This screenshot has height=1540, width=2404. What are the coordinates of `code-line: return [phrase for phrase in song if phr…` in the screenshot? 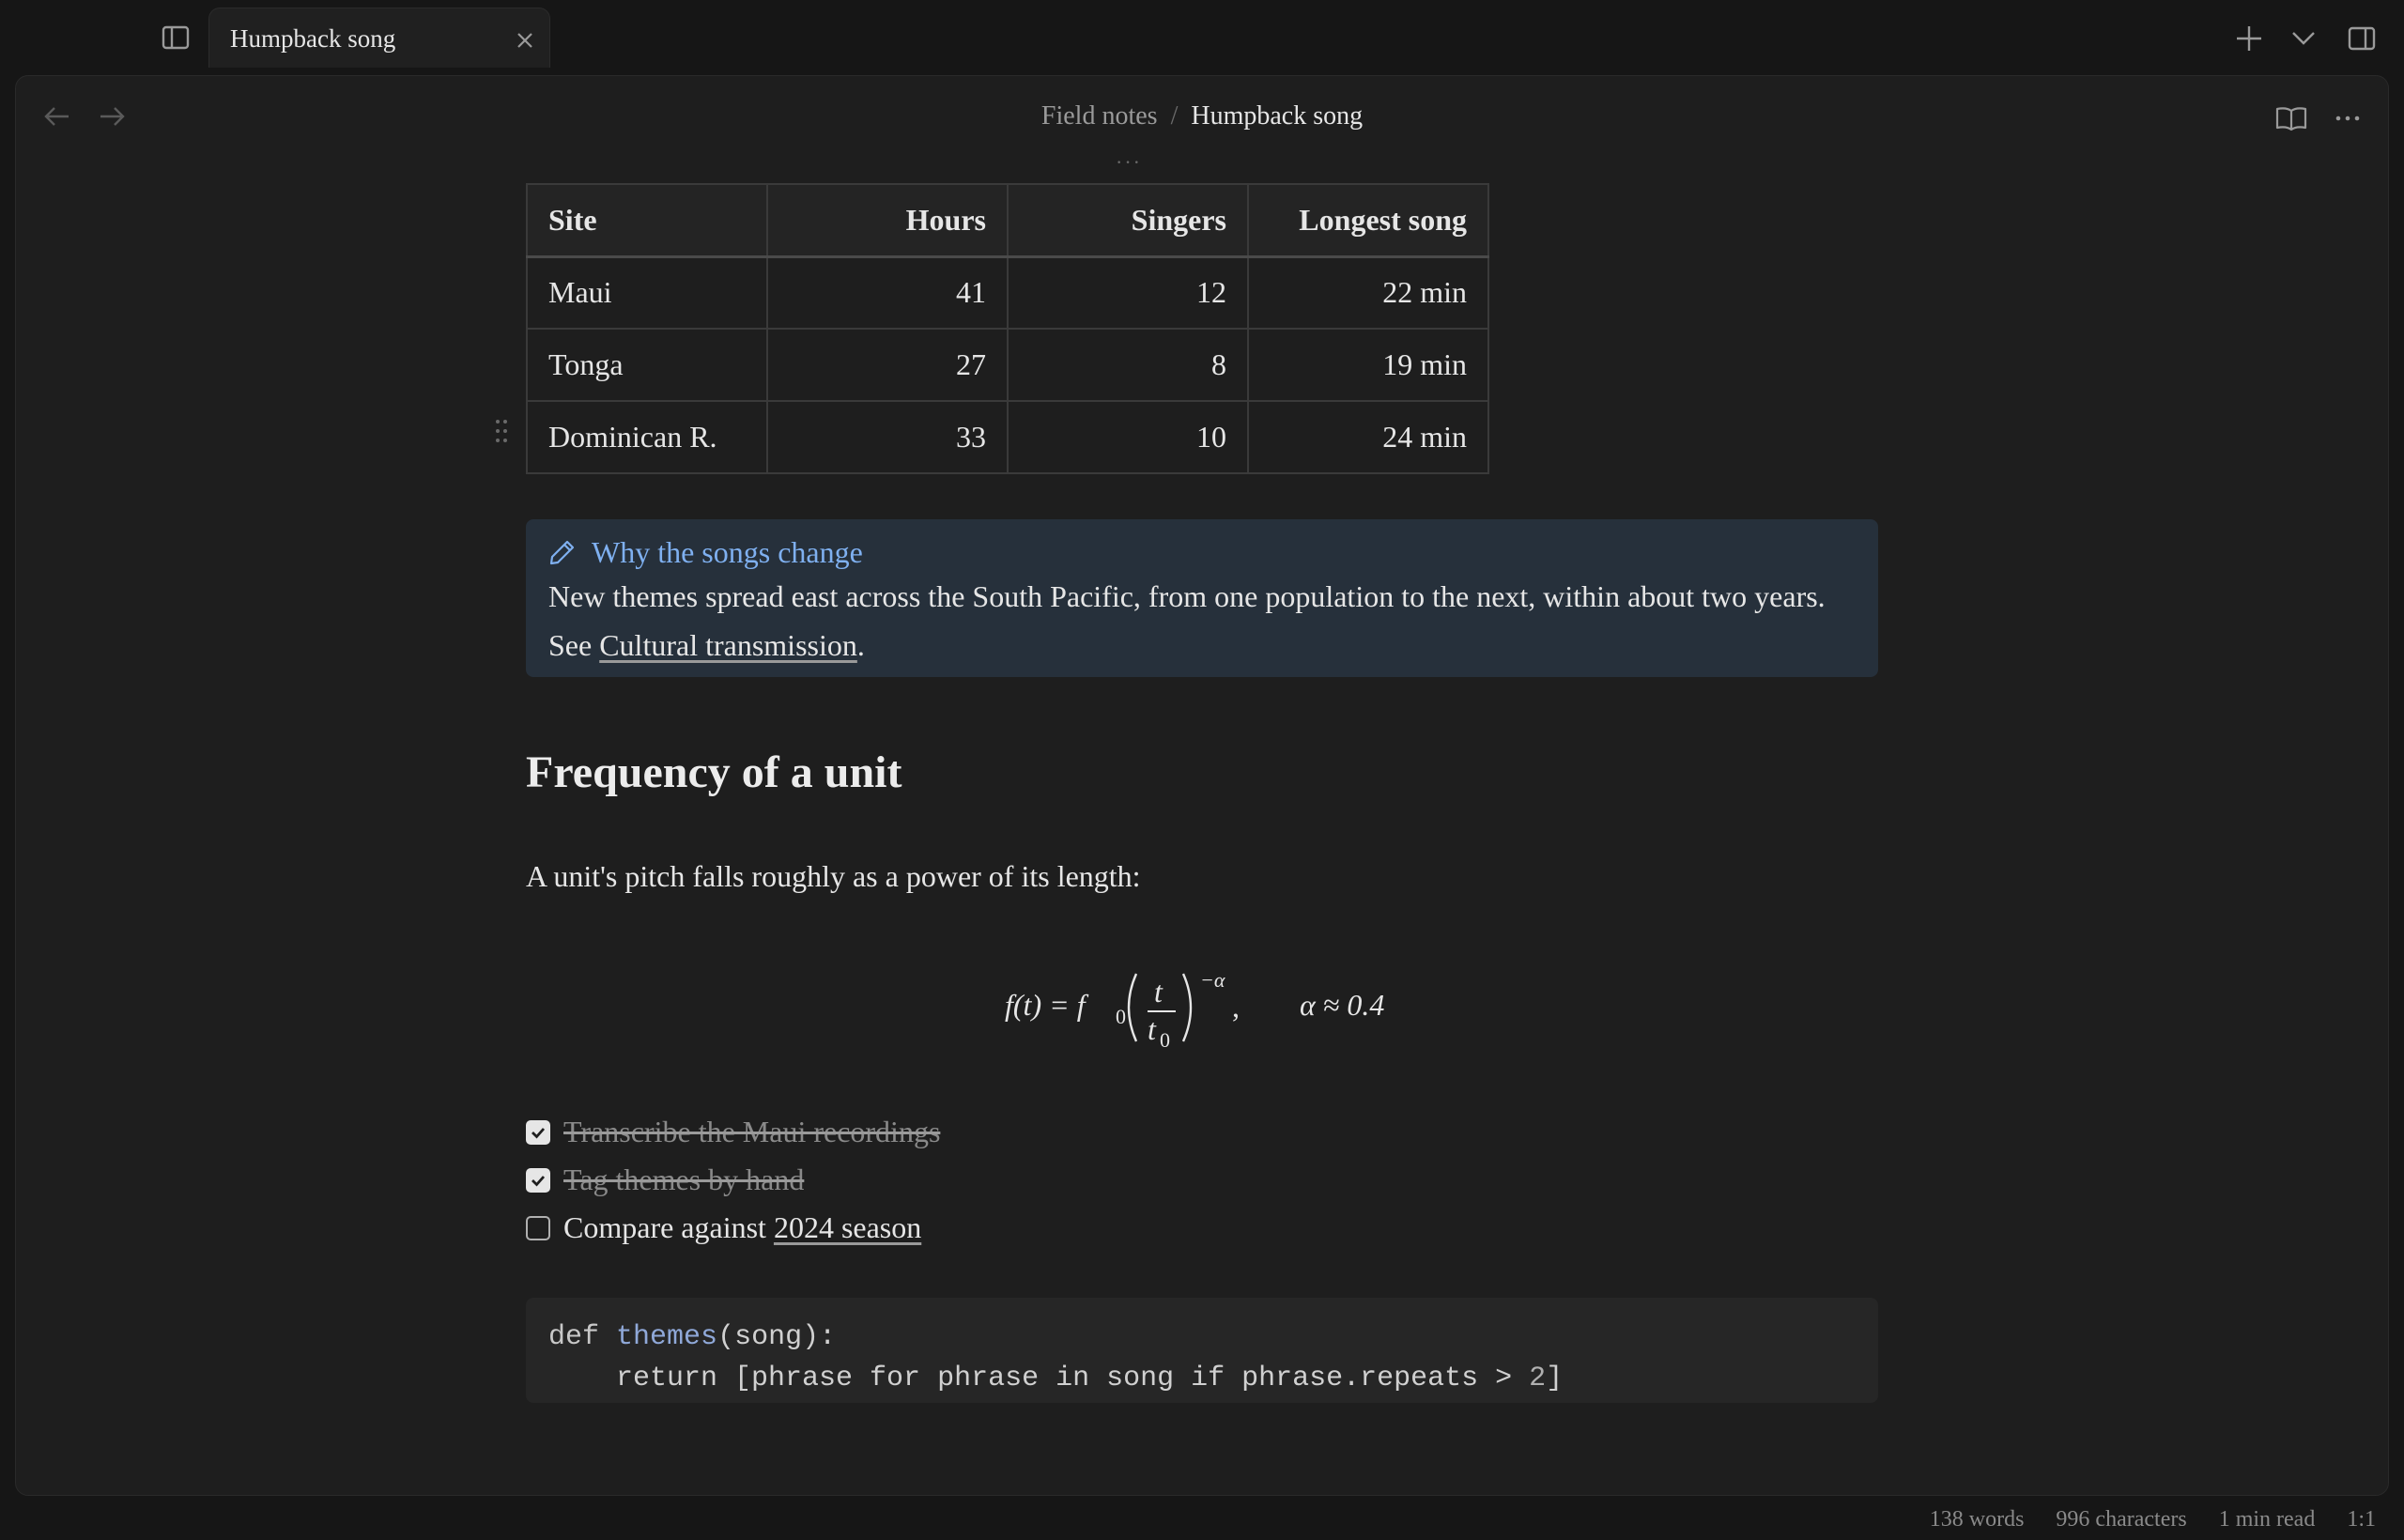 It's located at (1039, 1378).